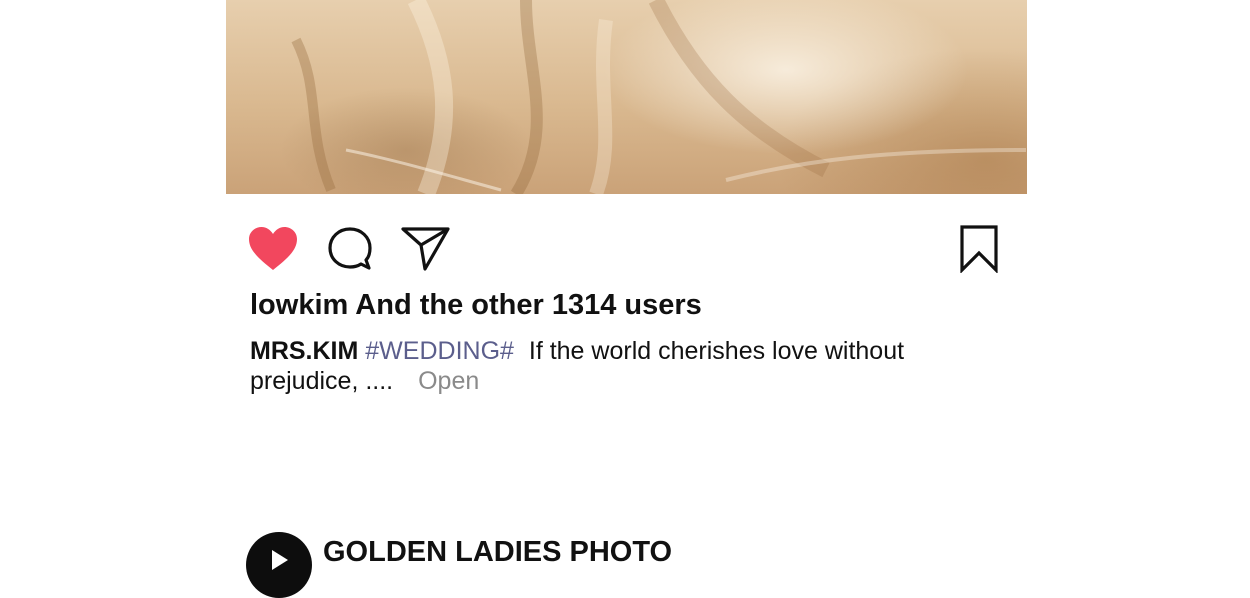  What do you see at coordinates (448, 381) in the screenshot?
I see `open-caption-link: Open` at bounding box center [448, 381].